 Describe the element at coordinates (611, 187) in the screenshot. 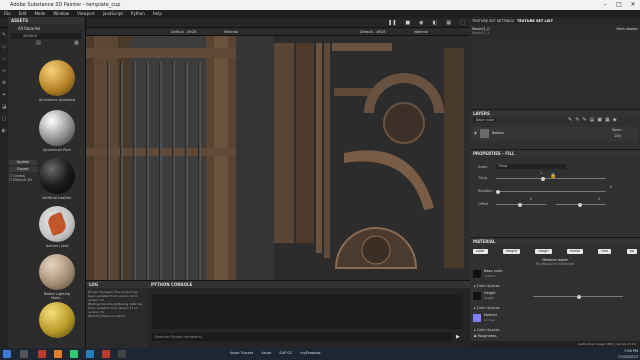

I see `rotation-value: 0` at that location.